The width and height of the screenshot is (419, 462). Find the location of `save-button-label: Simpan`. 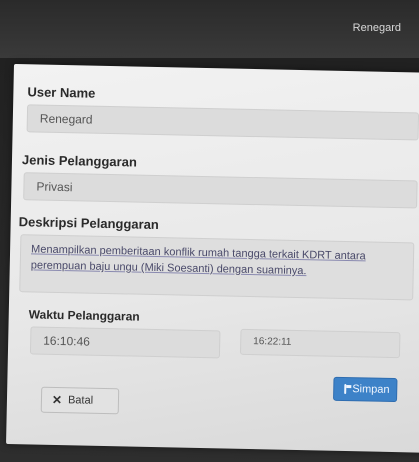

save-button-label: Simpan is located at coordinates (371, 389).